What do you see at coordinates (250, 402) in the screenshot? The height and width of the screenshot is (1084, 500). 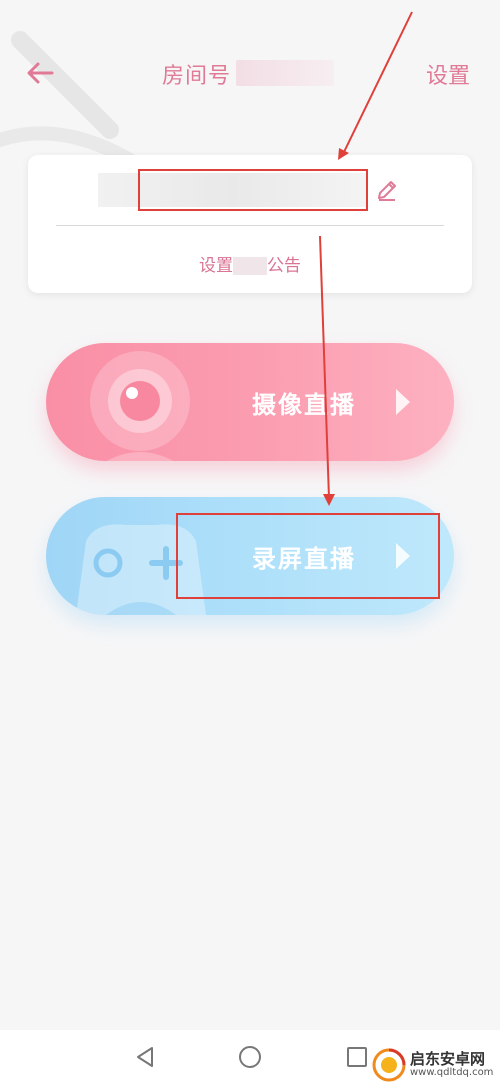 I see `camera-live-button: 摄像直播` at bounding box center [250, 402].